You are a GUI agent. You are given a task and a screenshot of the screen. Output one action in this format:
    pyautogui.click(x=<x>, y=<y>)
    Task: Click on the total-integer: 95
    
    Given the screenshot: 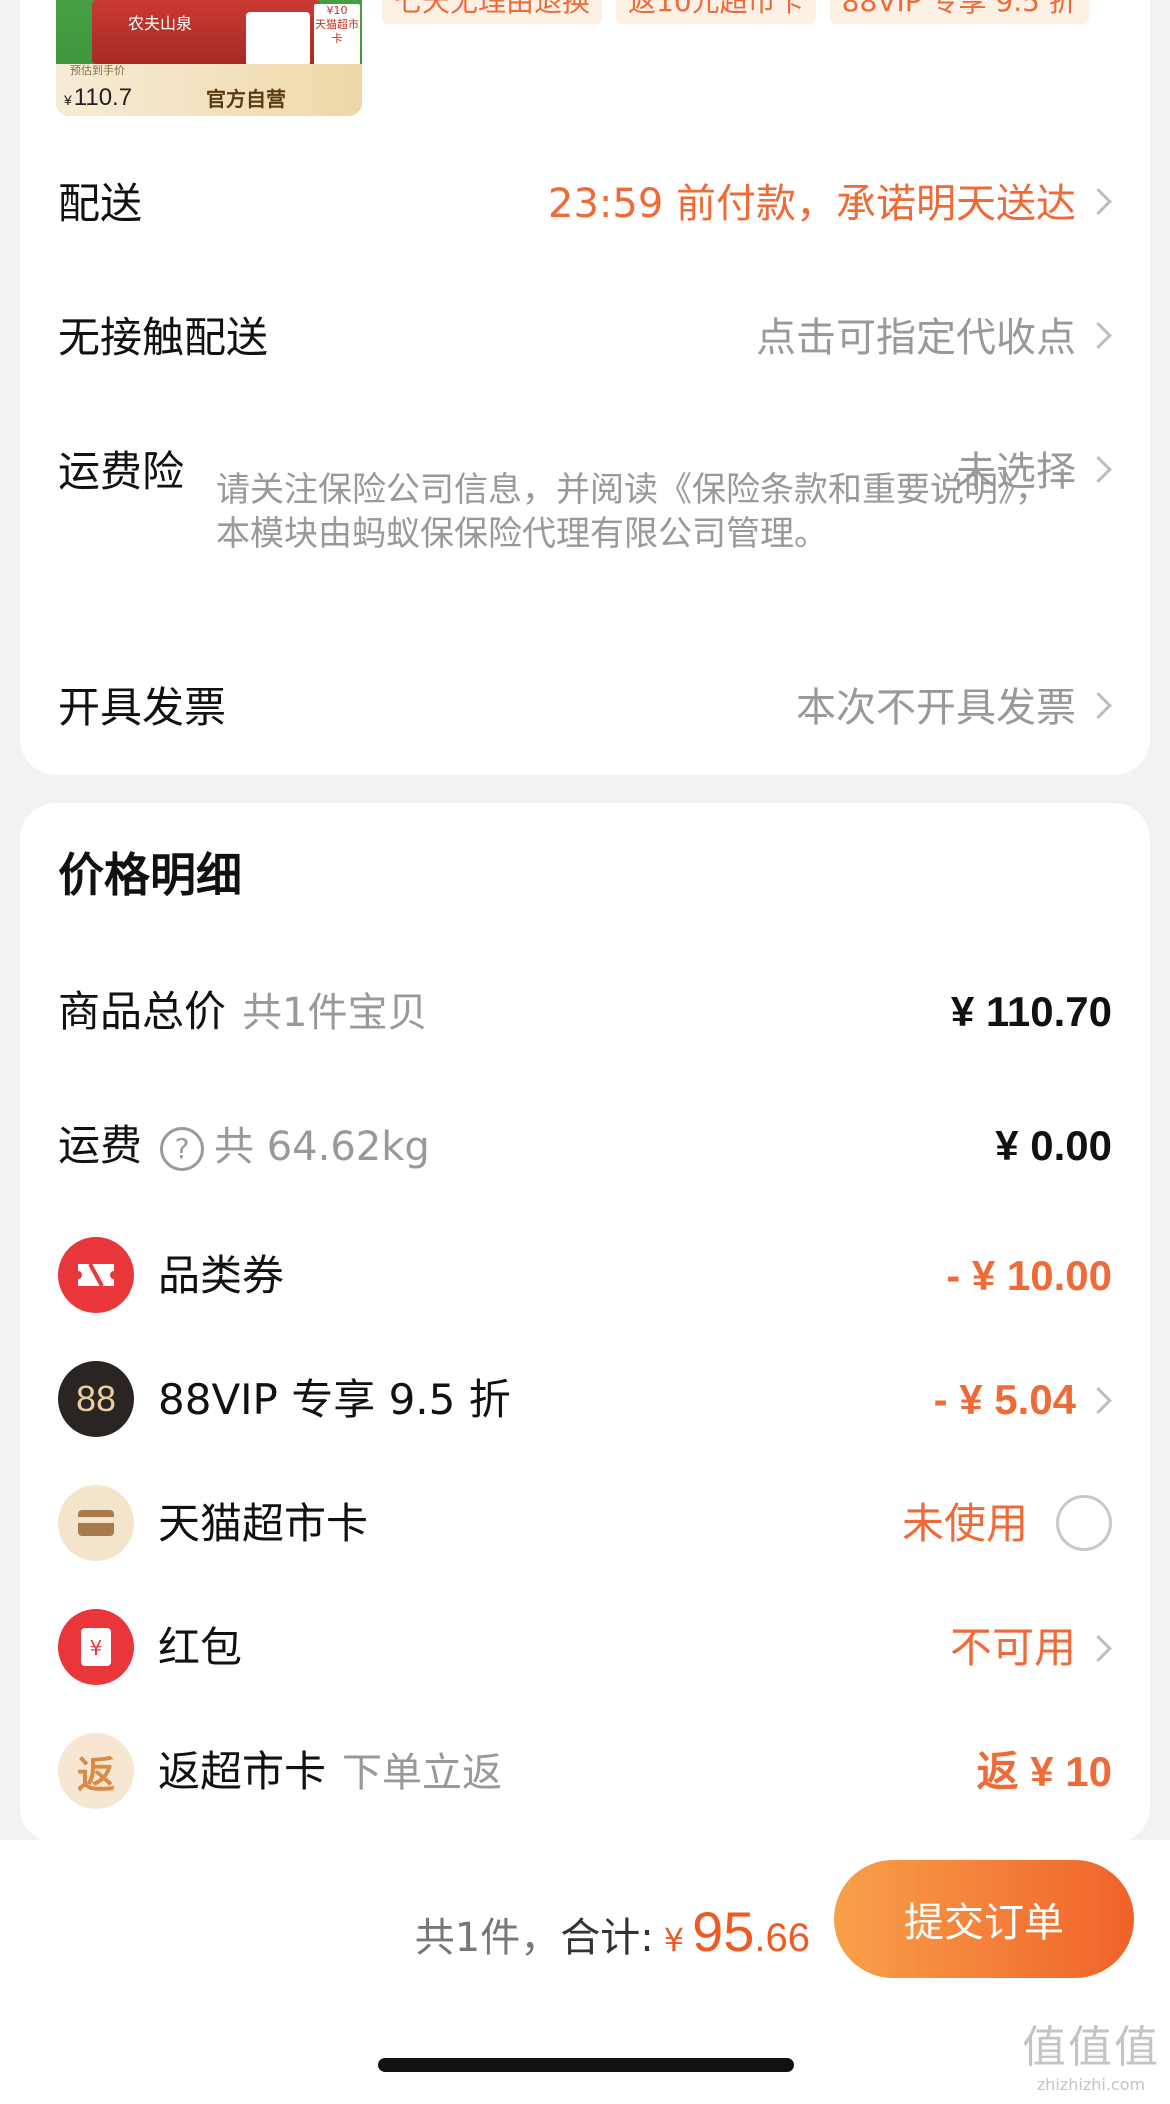 What is the action you would take?
    pyautogui.click(x=723, y=1931)
    